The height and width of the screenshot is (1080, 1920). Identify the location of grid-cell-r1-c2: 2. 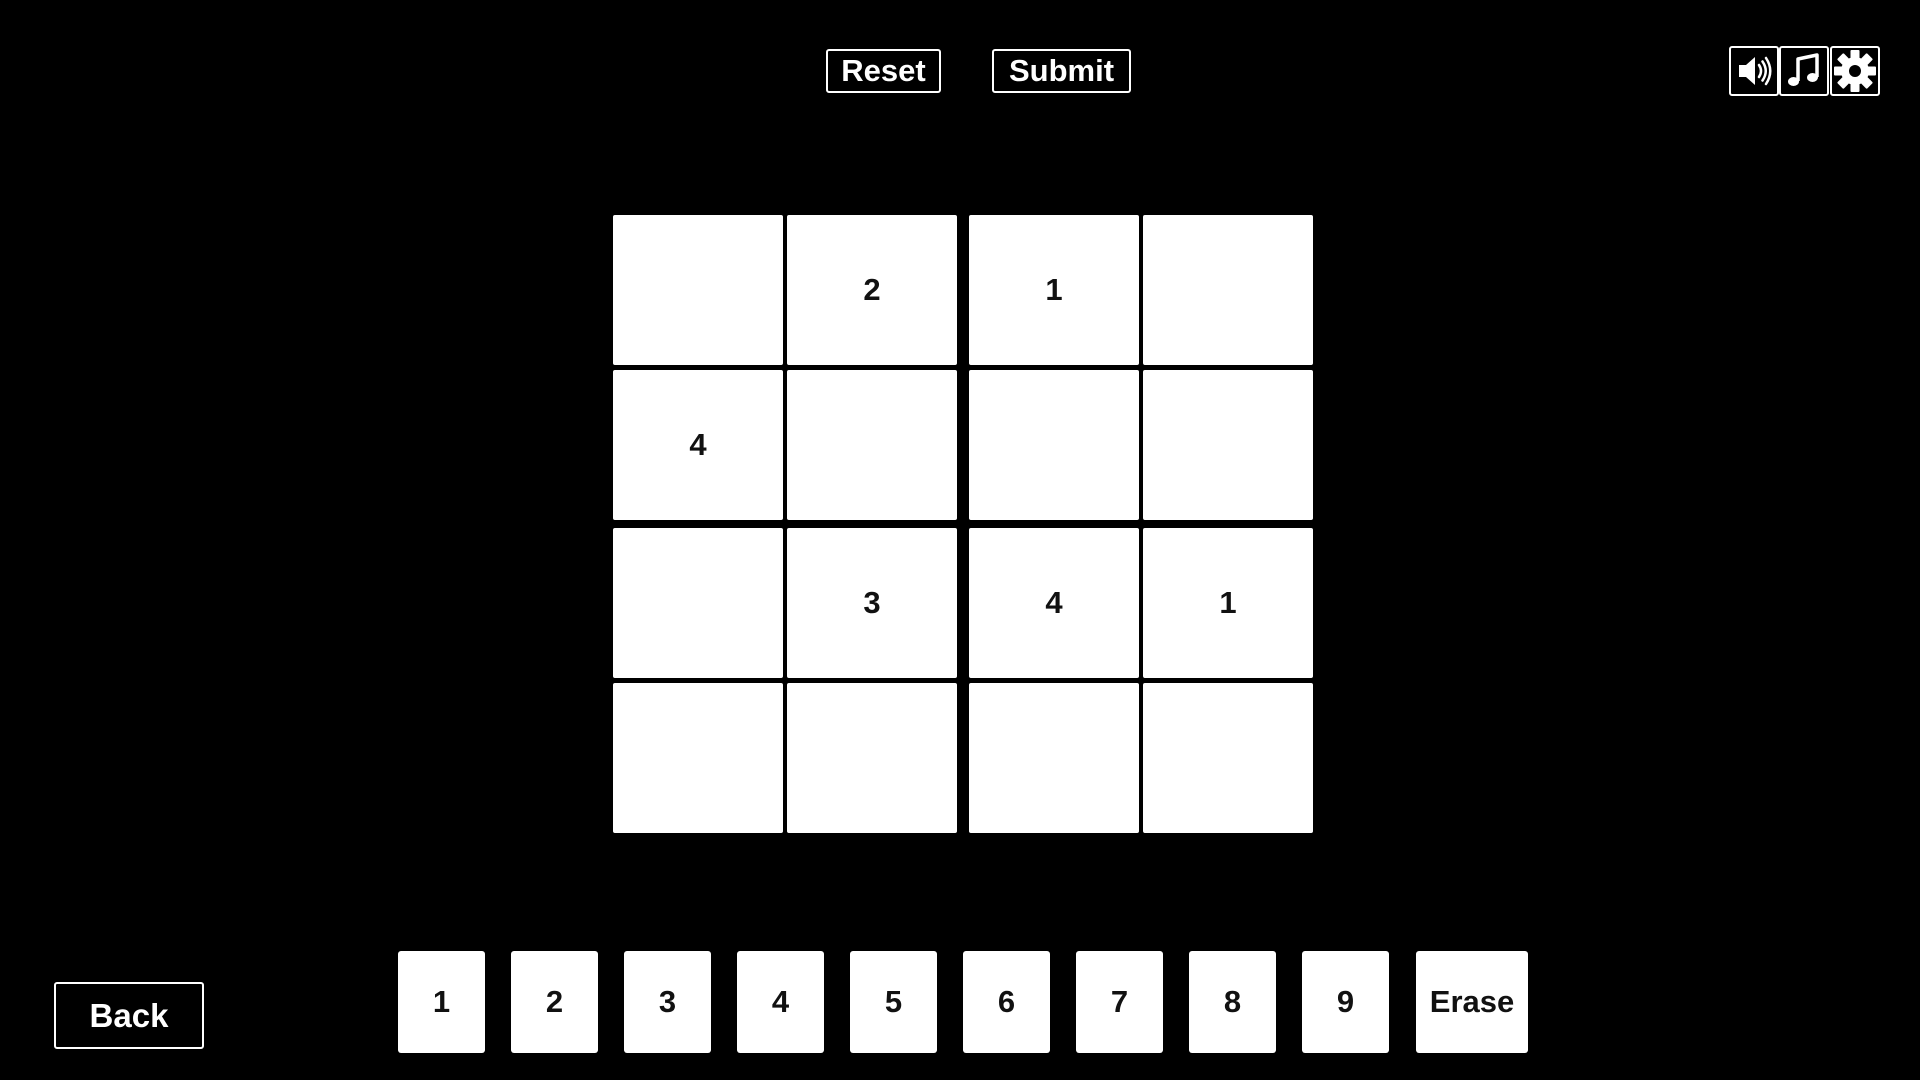
(872, 290).